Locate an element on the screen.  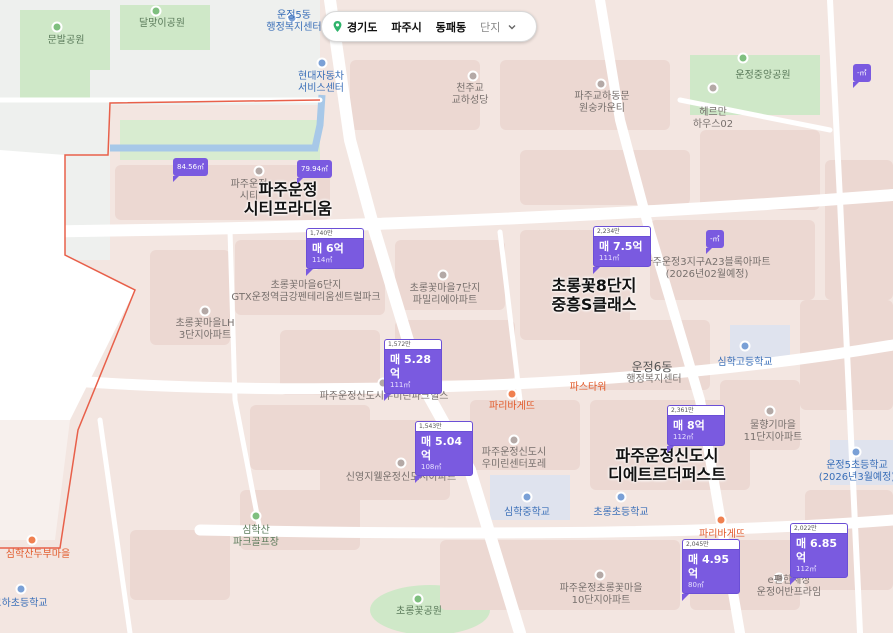
golf-poi-icon is located at coordinates (256, 516).